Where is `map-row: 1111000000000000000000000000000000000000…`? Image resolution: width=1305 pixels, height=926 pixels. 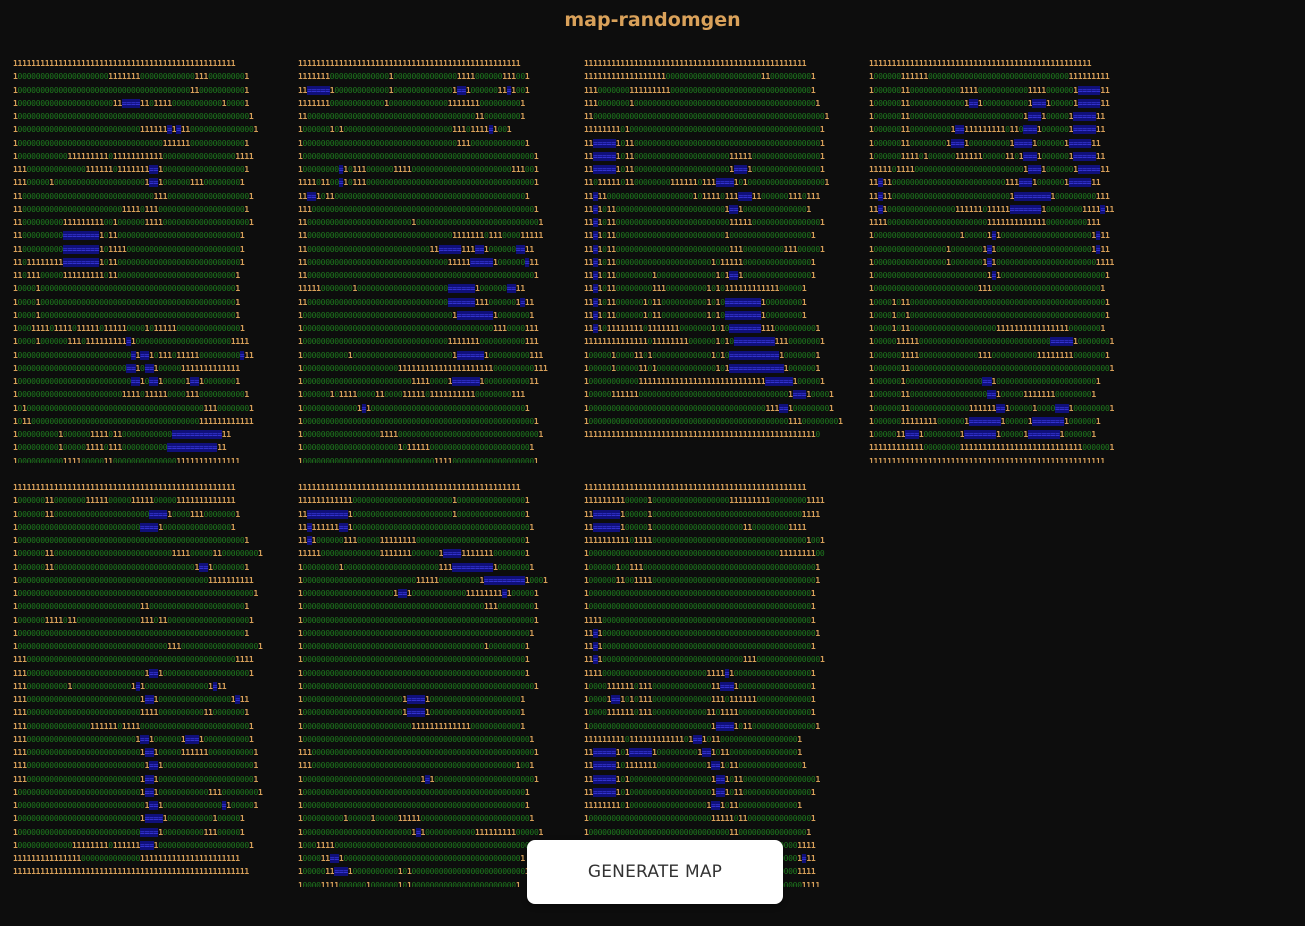 map-row: 1111000000000000000000000000000000000000… is located at coordinates (700, 620).